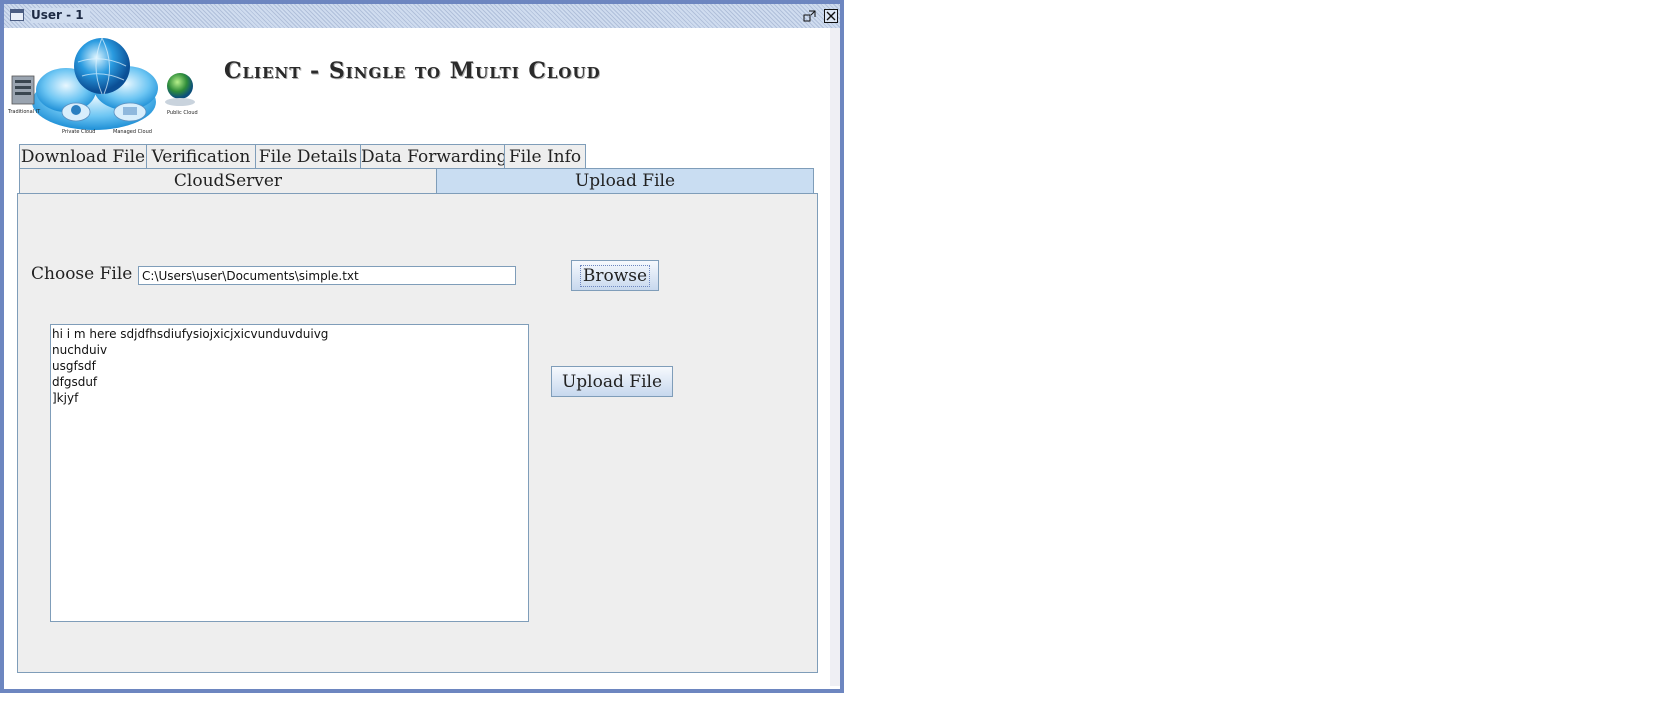  What do you see at coordinates (422, 16) in the screenshot?
I see `title-bar: User - 1` at bounding box center [422, 16].